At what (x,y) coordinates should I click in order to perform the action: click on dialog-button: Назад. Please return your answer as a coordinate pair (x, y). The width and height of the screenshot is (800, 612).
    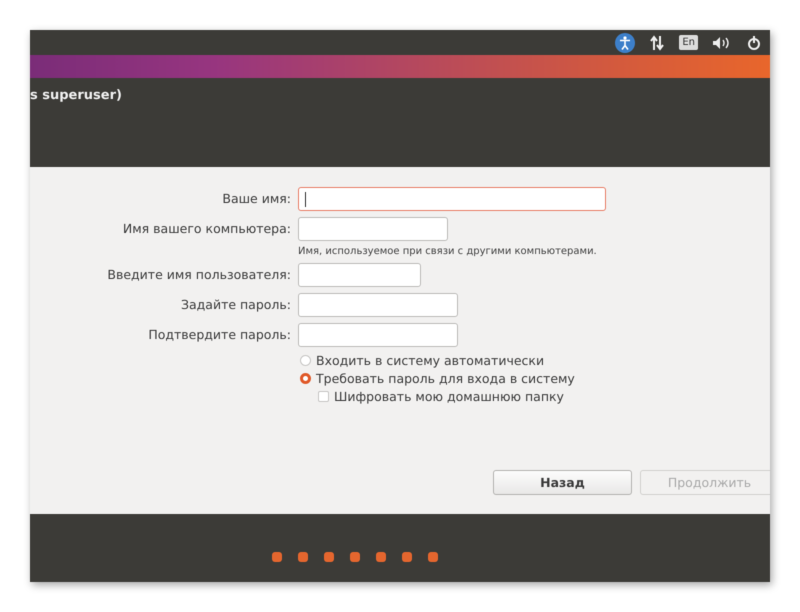
    Looking at the image, I should click on (562, 482).